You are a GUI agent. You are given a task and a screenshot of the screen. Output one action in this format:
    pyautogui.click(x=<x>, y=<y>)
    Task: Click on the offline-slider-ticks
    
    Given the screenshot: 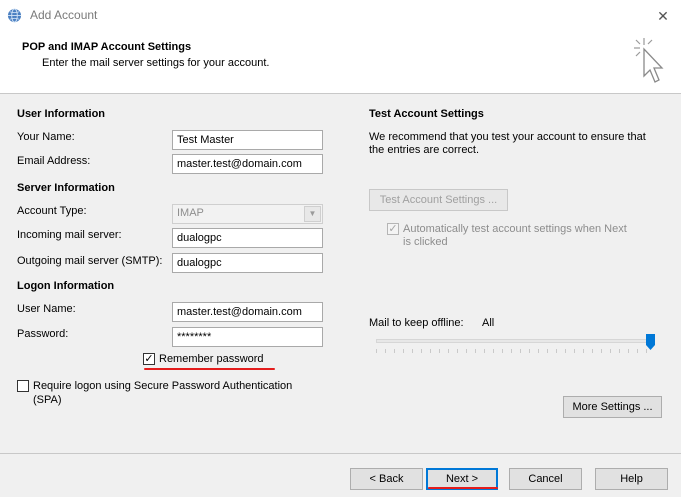 What is the action you would take?
    pyautogui.click(x=514, y=351)
    